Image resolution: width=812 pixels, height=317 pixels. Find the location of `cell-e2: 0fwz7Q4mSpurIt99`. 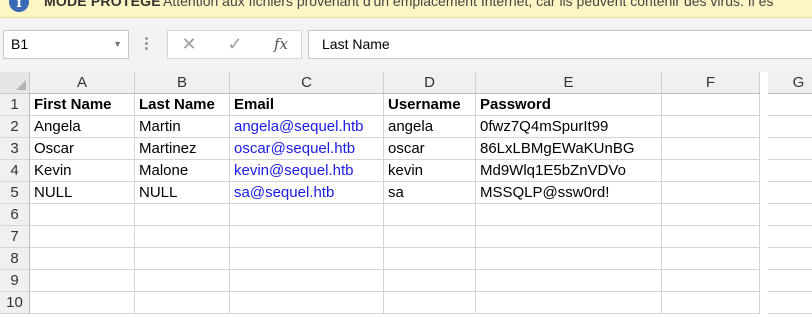

cell-e2: 0fwz7Q4mSpurIt99 is located at coordinates (569, 127).